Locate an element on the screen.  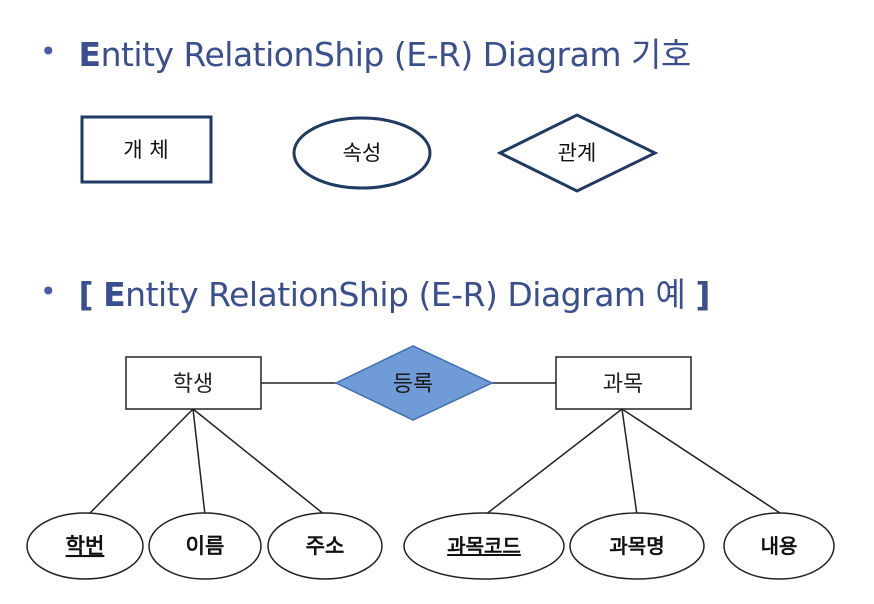
legend-entity-label: 개 체 is located at coordinates (145, 150).